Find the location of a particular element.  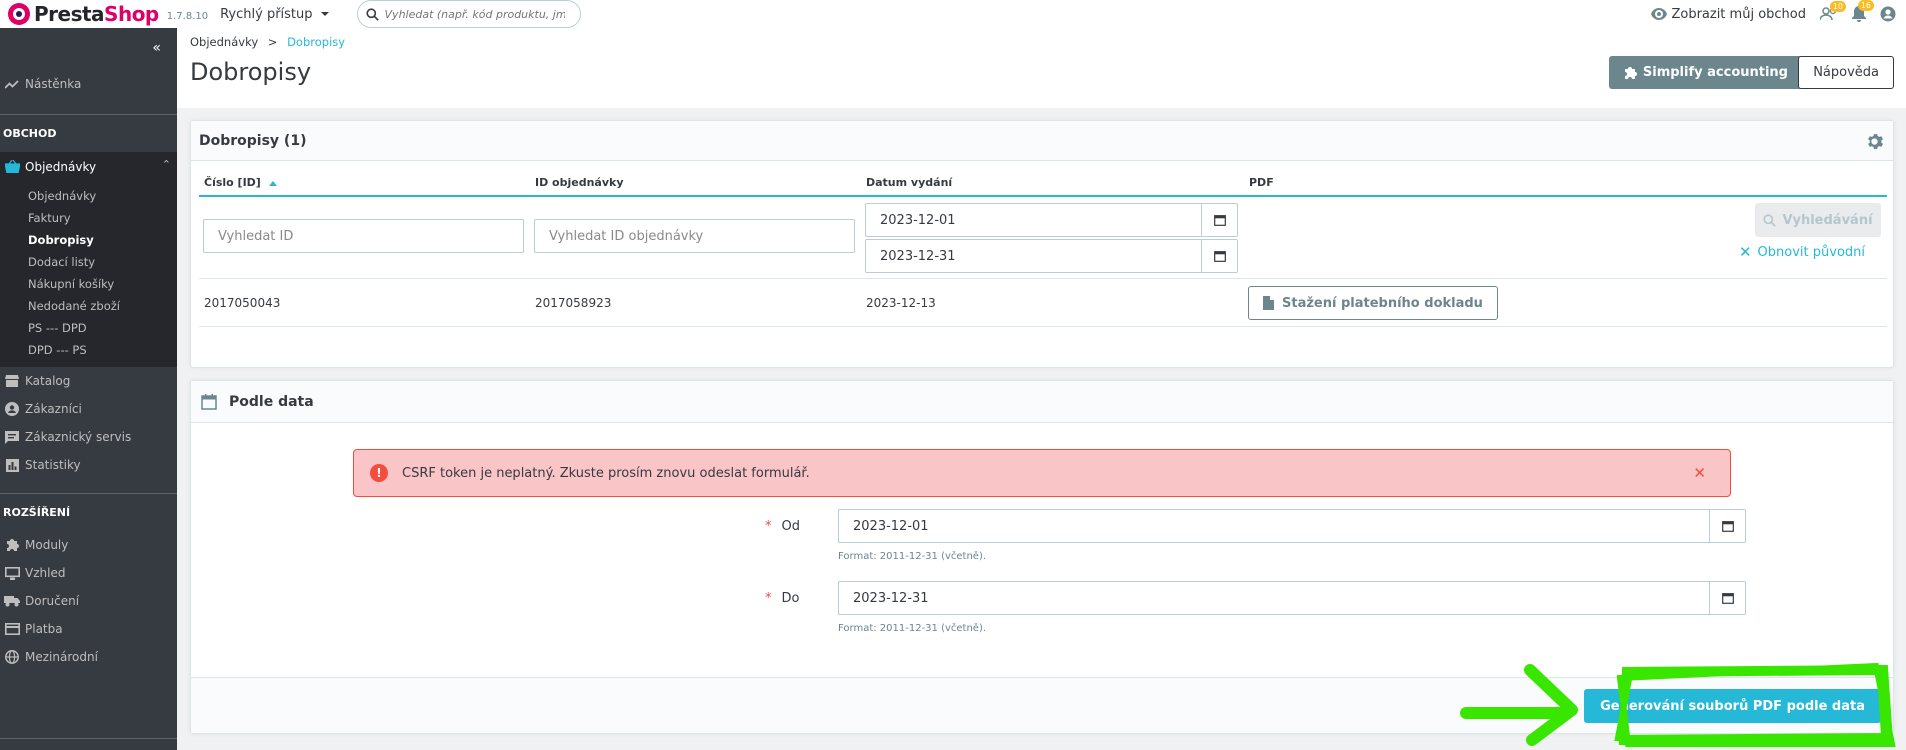

sidebar-section-shop: OBCHOD is located at coordinates (88, 133).